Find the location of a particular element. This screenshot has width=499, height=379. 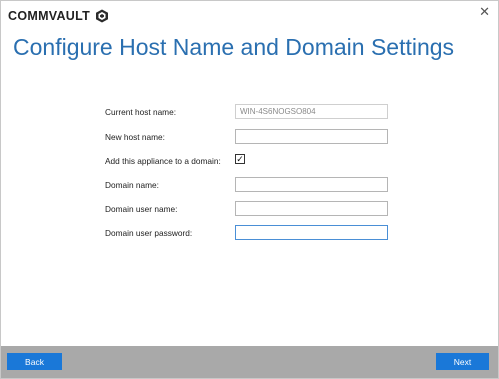

current-host-field is located at coordinates (311, 111).